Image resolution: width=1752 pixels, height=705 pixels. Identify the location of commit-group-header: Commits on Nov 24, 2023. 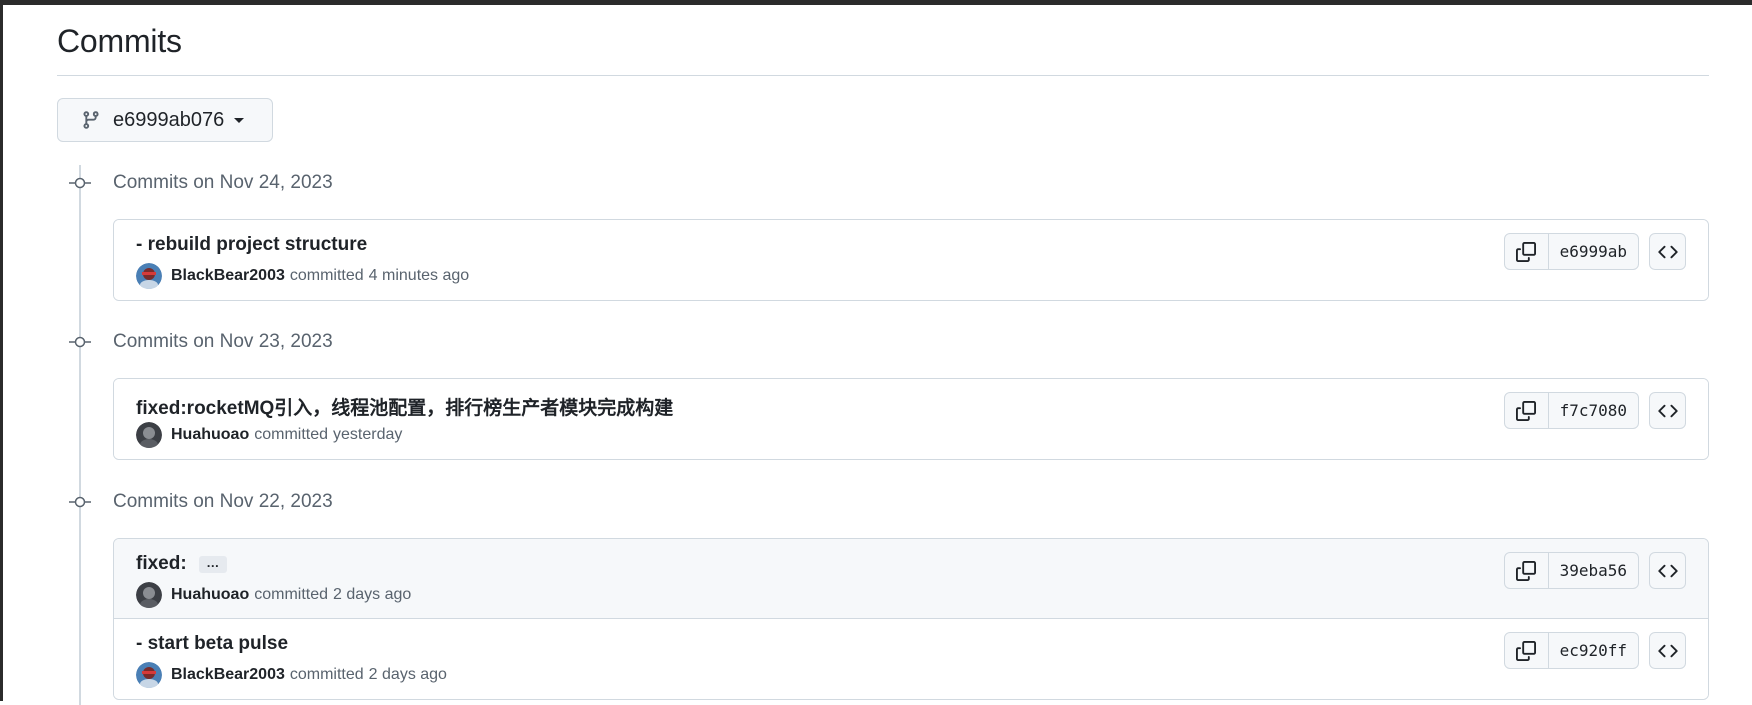
(195, 183).